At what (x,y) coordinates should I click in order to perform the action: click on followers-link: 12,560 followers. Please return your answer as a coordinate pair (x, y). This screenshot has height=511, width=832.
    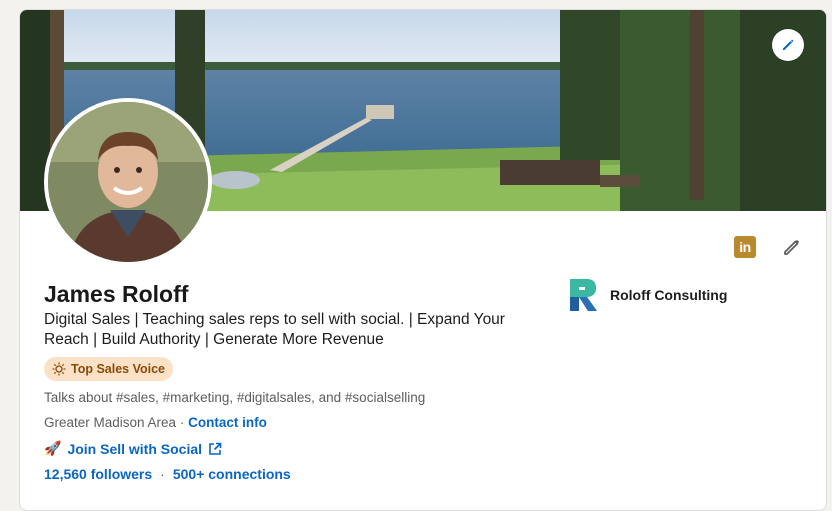
    Looking at the image, I should click on (98, 474).